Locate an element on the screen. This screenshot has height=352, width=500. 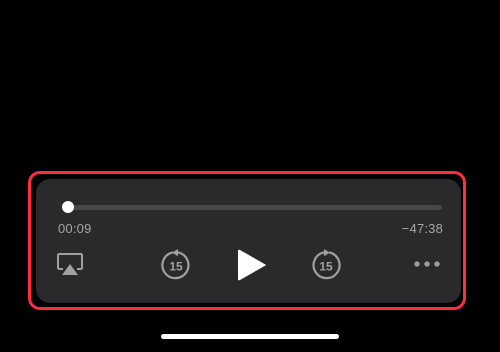
playback-scrubber is located at coordinates (251, 207).